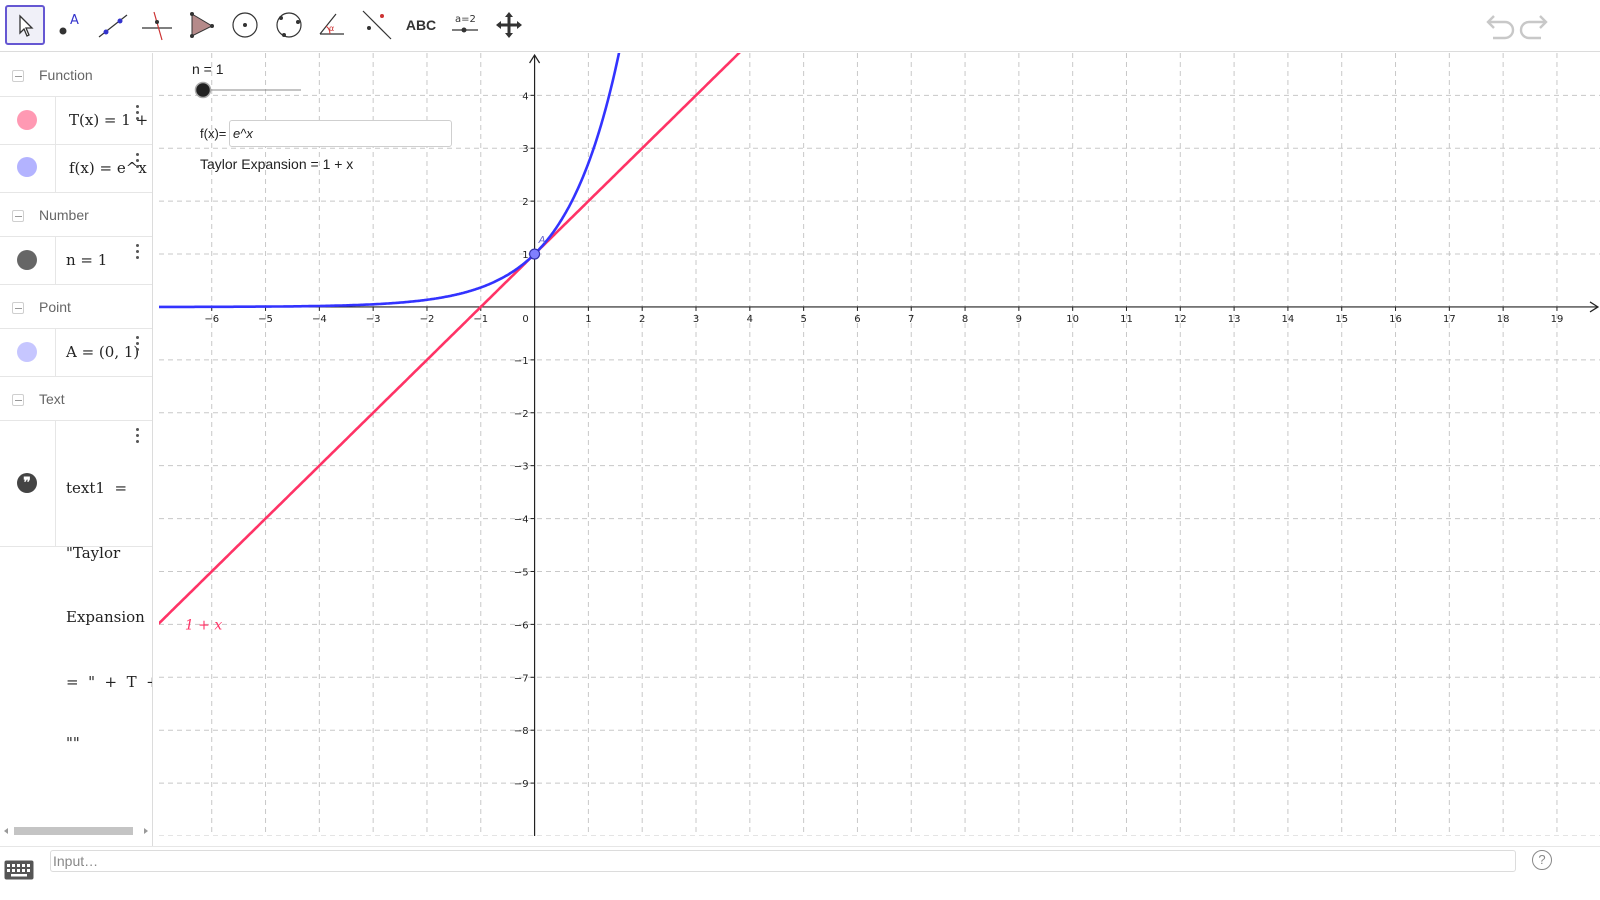 The height and width of the screenshot is (900, 1600). I want to click on text-tool-button: ABC, so click(421, 25).